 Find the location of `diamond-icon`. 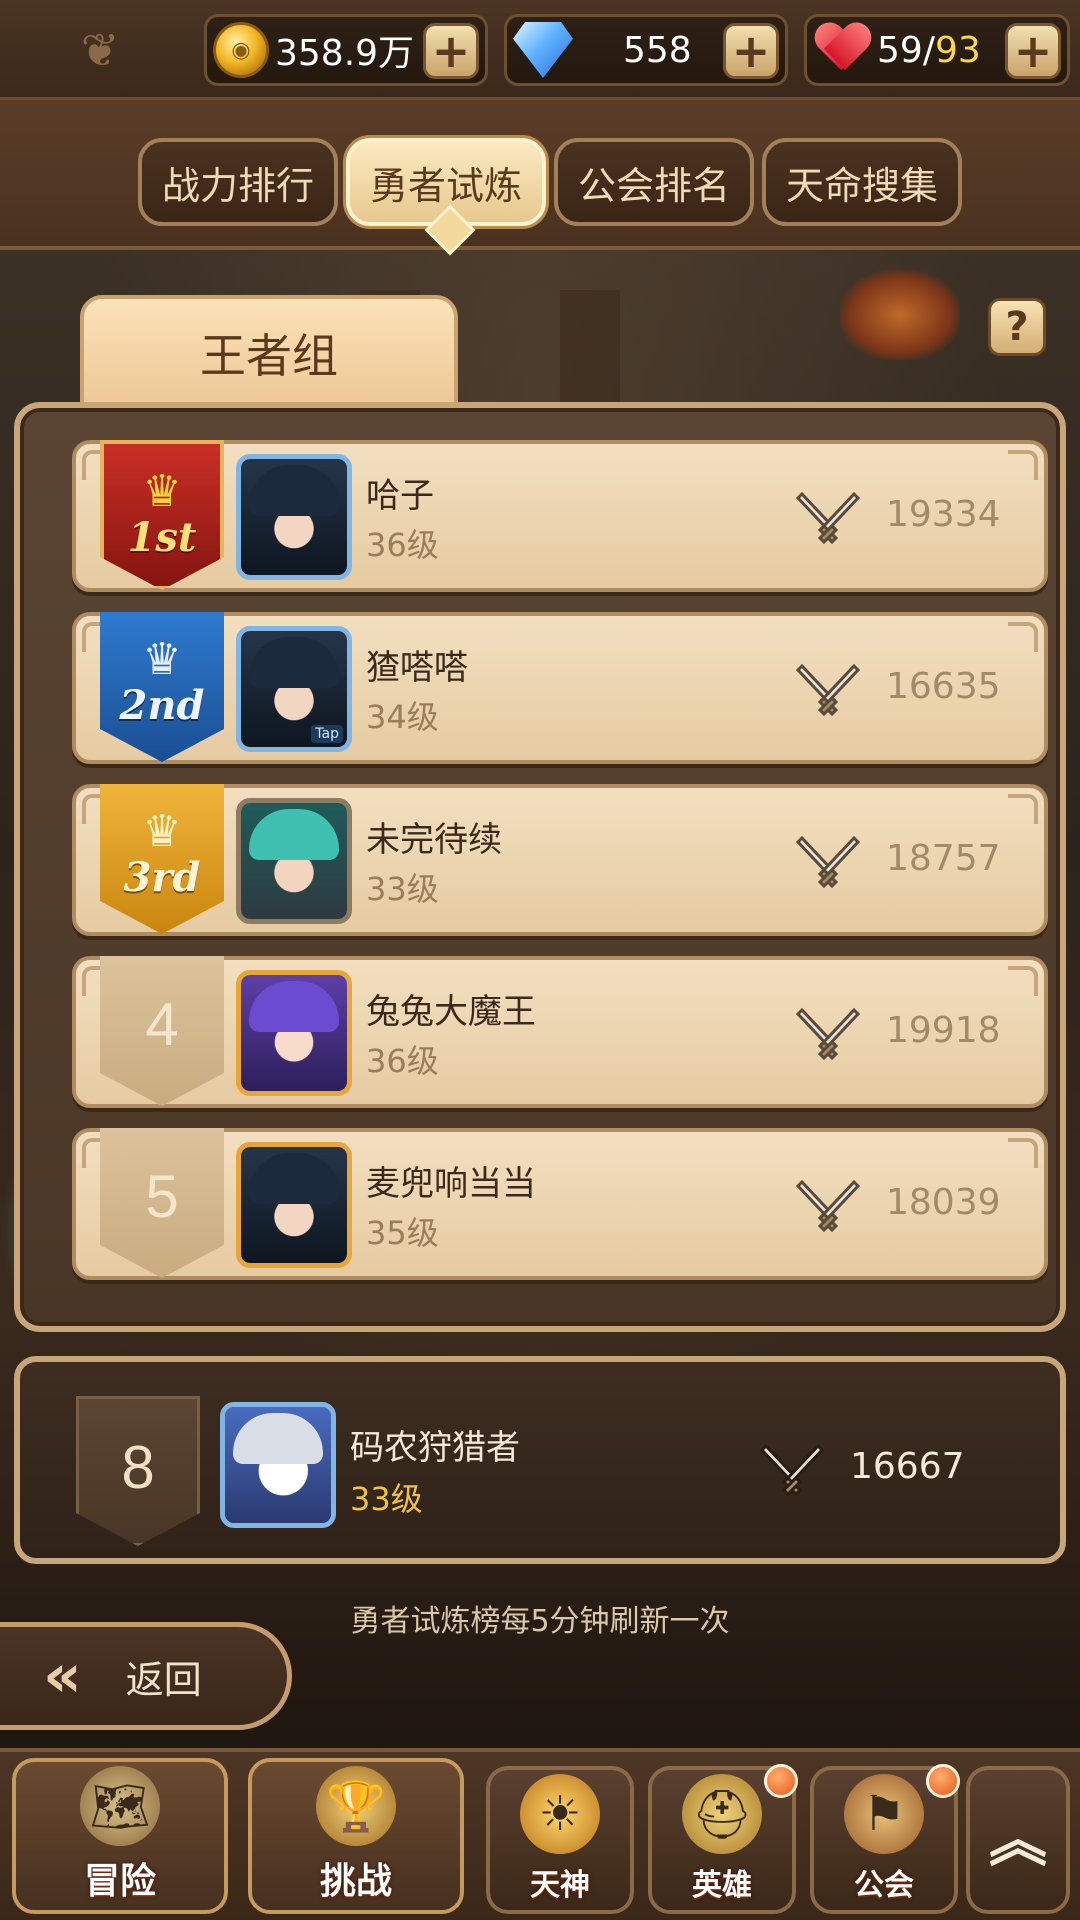

diamond-icon is located at coordinates (543, 50).